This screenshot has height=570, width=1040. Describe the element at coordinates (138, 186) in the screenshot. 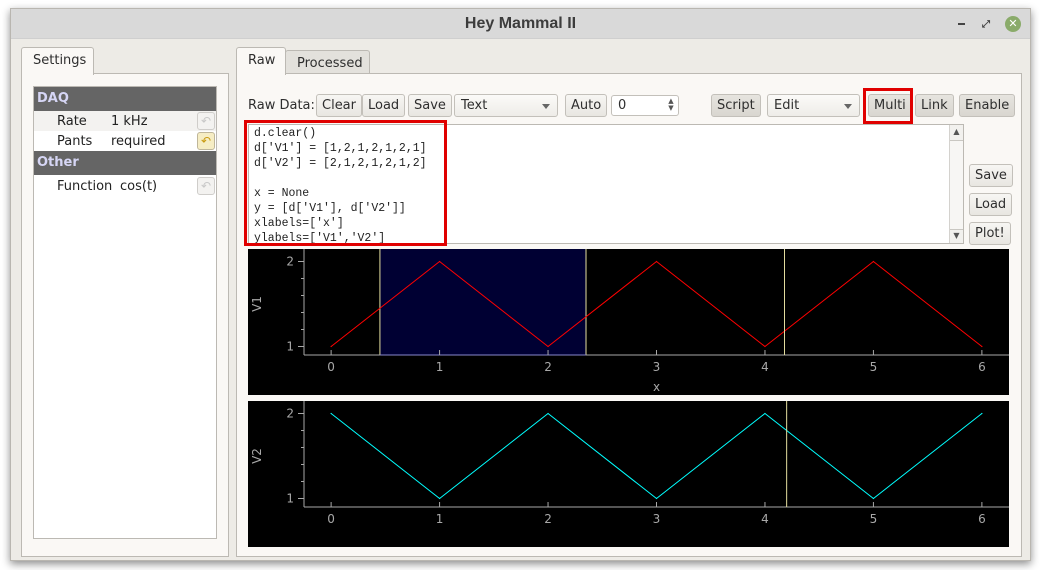

I see `param-value: cos(t)` at that location.